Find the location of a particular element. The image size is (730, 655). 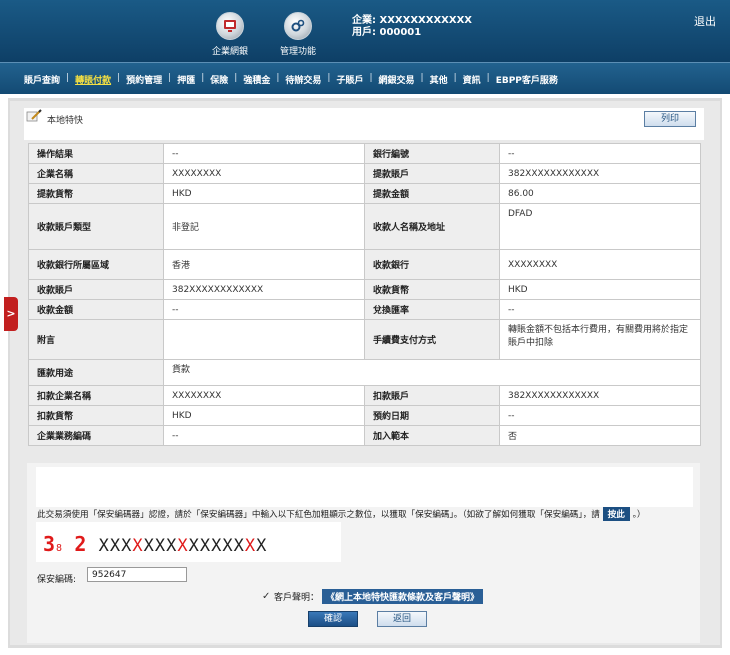

field-value: 非登記 is located at coordinates (264, 226).